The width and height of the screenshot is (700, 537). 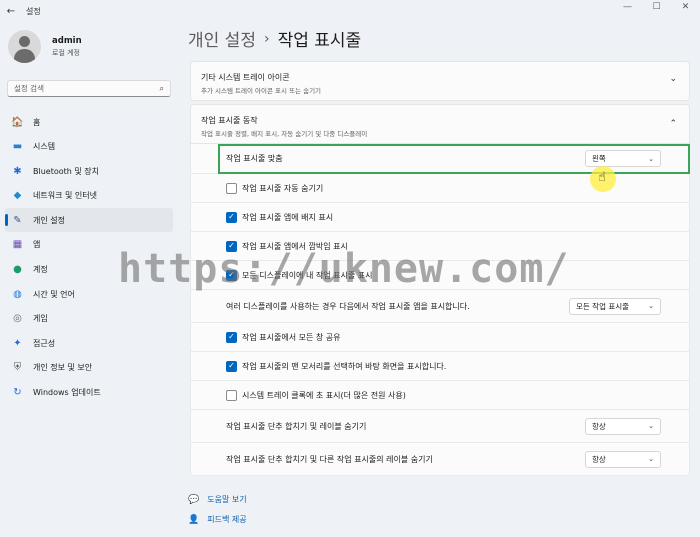 What do you see at coordinates (344, 366) in the screenshot?
I see `far-corner-label: 작업 표시줄의 맨 모서리를 선택하여 바탕 화면을 표시합니다.` at bounding box center [344, 366].